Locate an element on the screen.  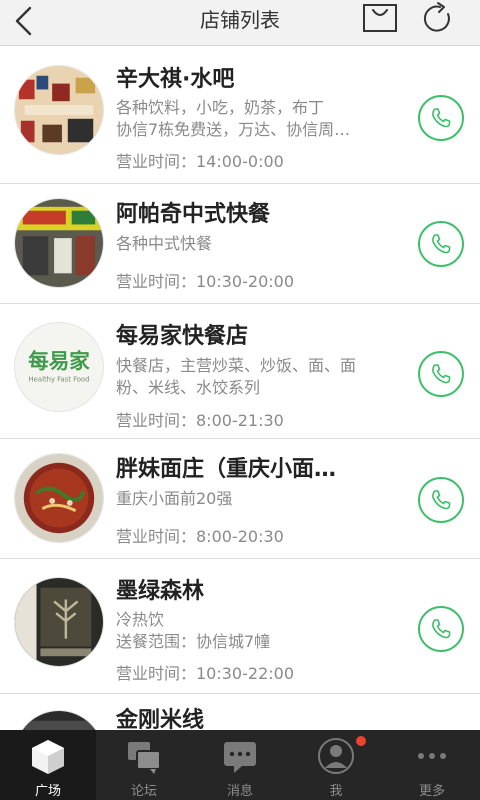
tab-plaza: 广场 is located at coordinates (48, 765).